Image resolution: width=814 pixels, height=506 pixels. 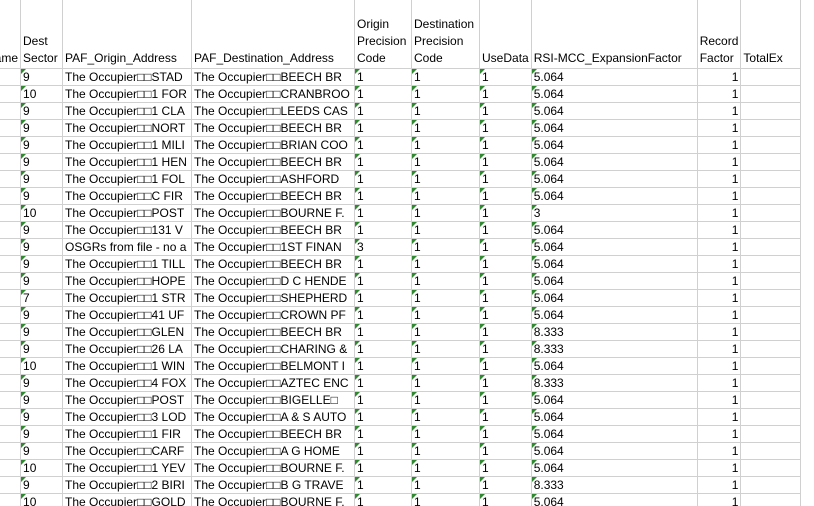 What do you see at coordinates (446, 34) in the screenshot?
I see `header-cell-destination-precision-code: Destination Precision Code` at bounding box center [446, 34].